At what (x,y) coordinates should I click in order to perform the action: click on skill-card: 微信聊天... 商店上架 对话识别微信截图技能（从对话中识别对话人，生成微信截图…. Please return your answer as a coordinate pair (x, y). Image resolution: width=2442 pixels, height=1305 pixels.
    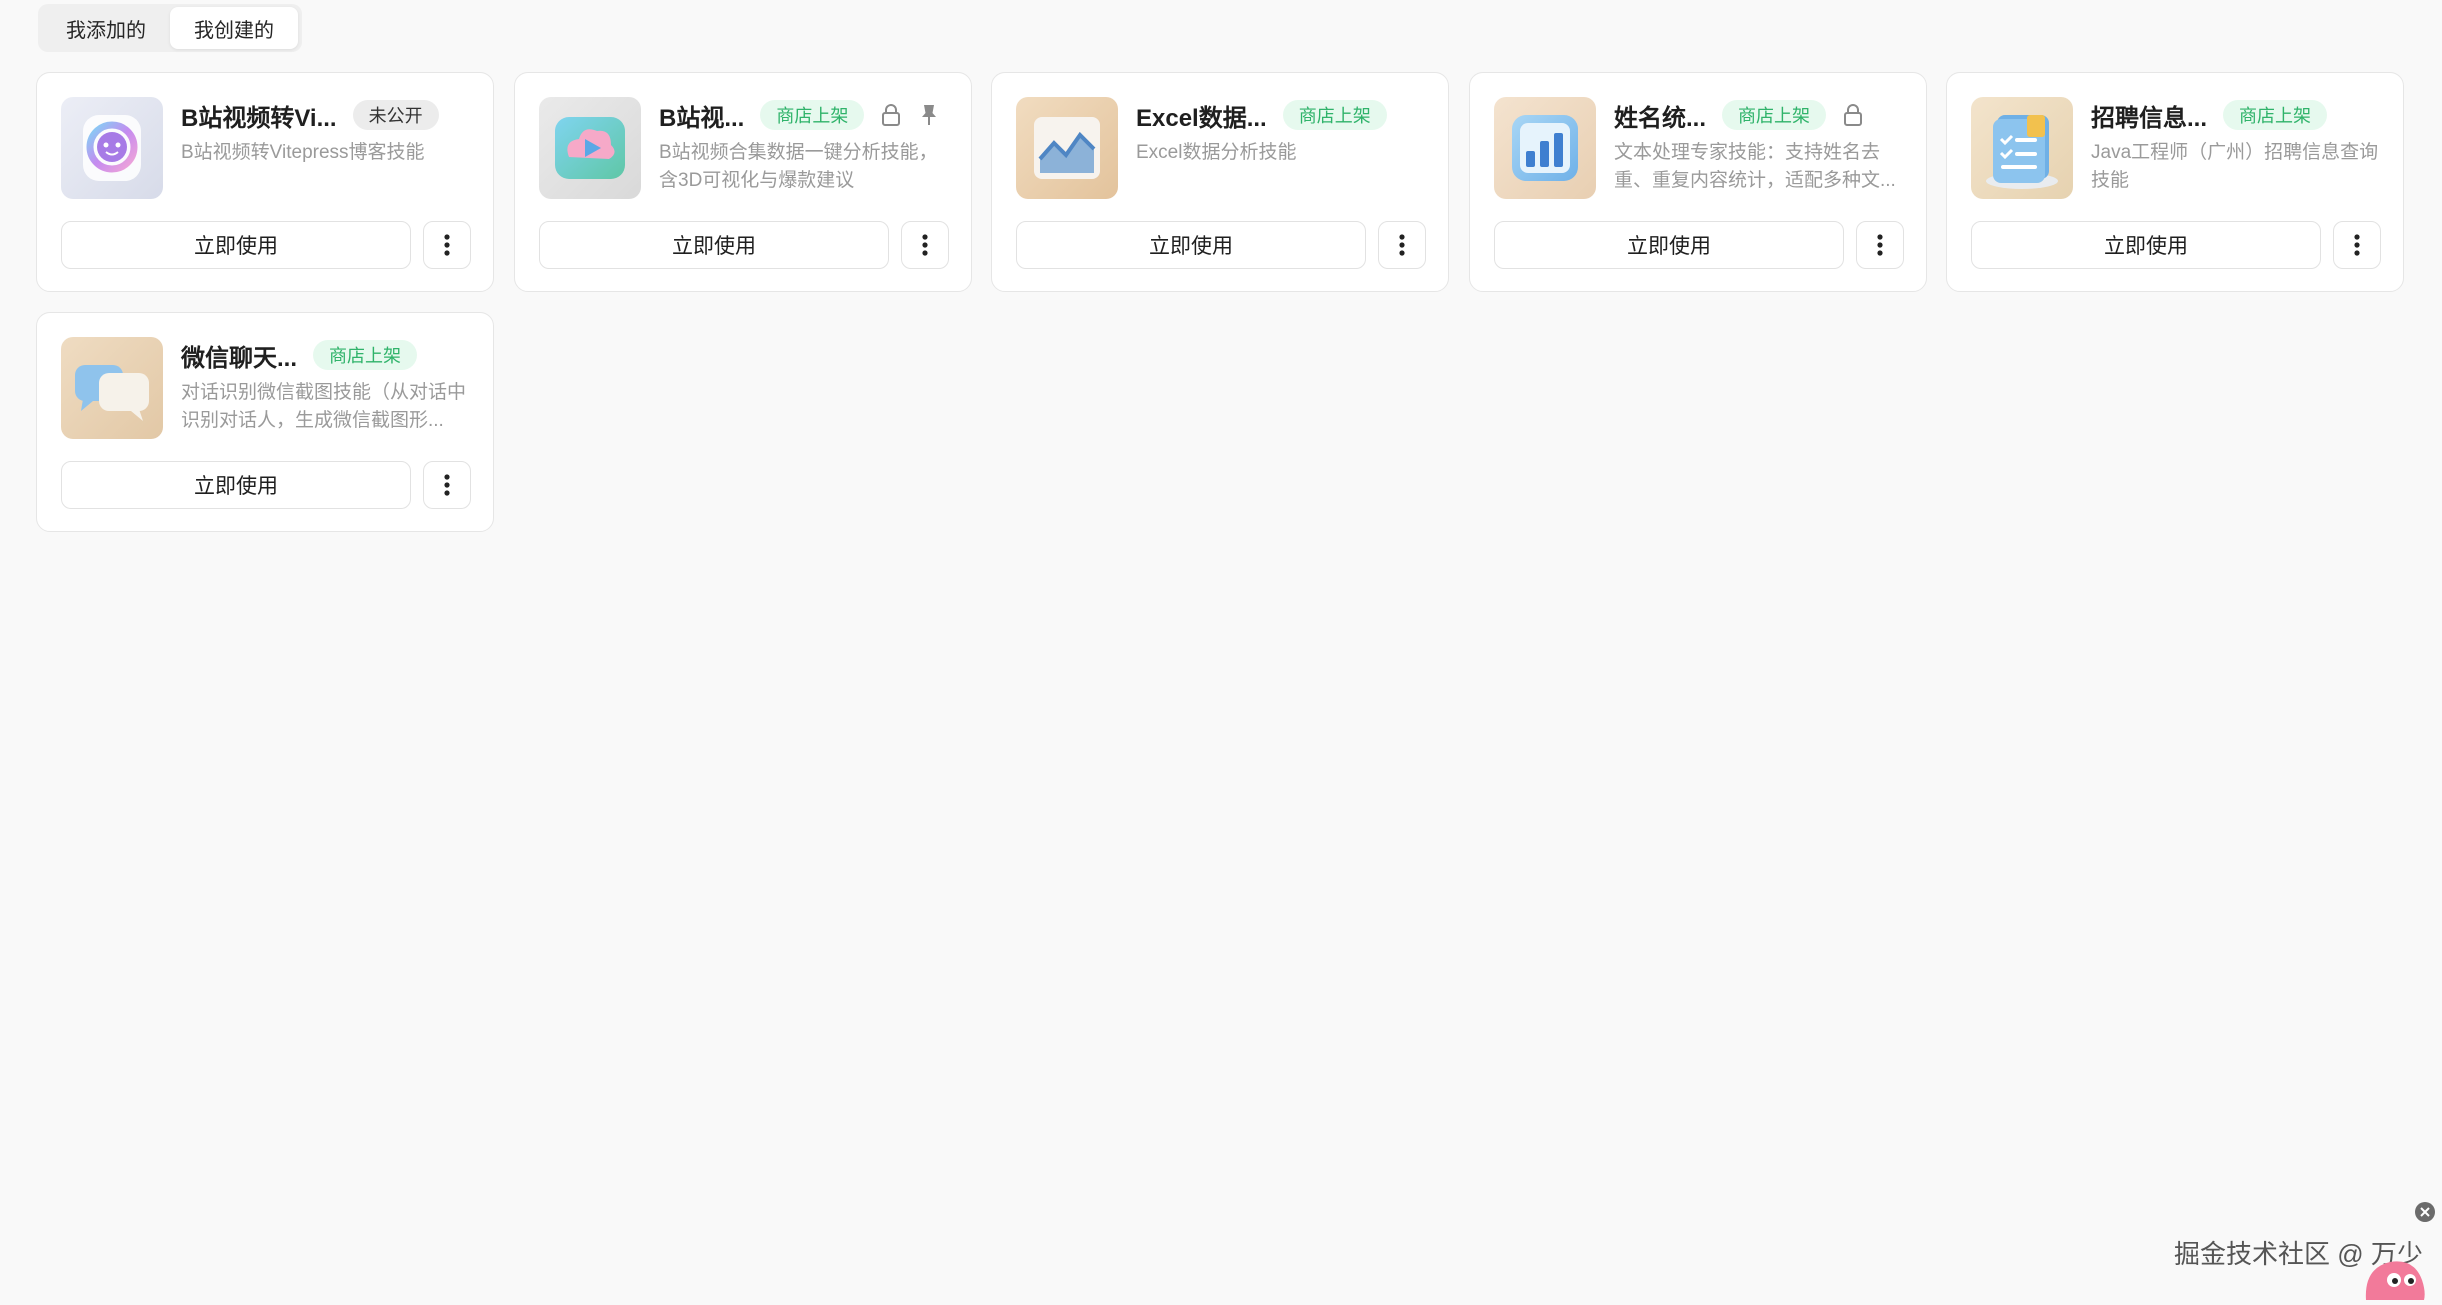
    Looking at the image, I should click on (265, 422).